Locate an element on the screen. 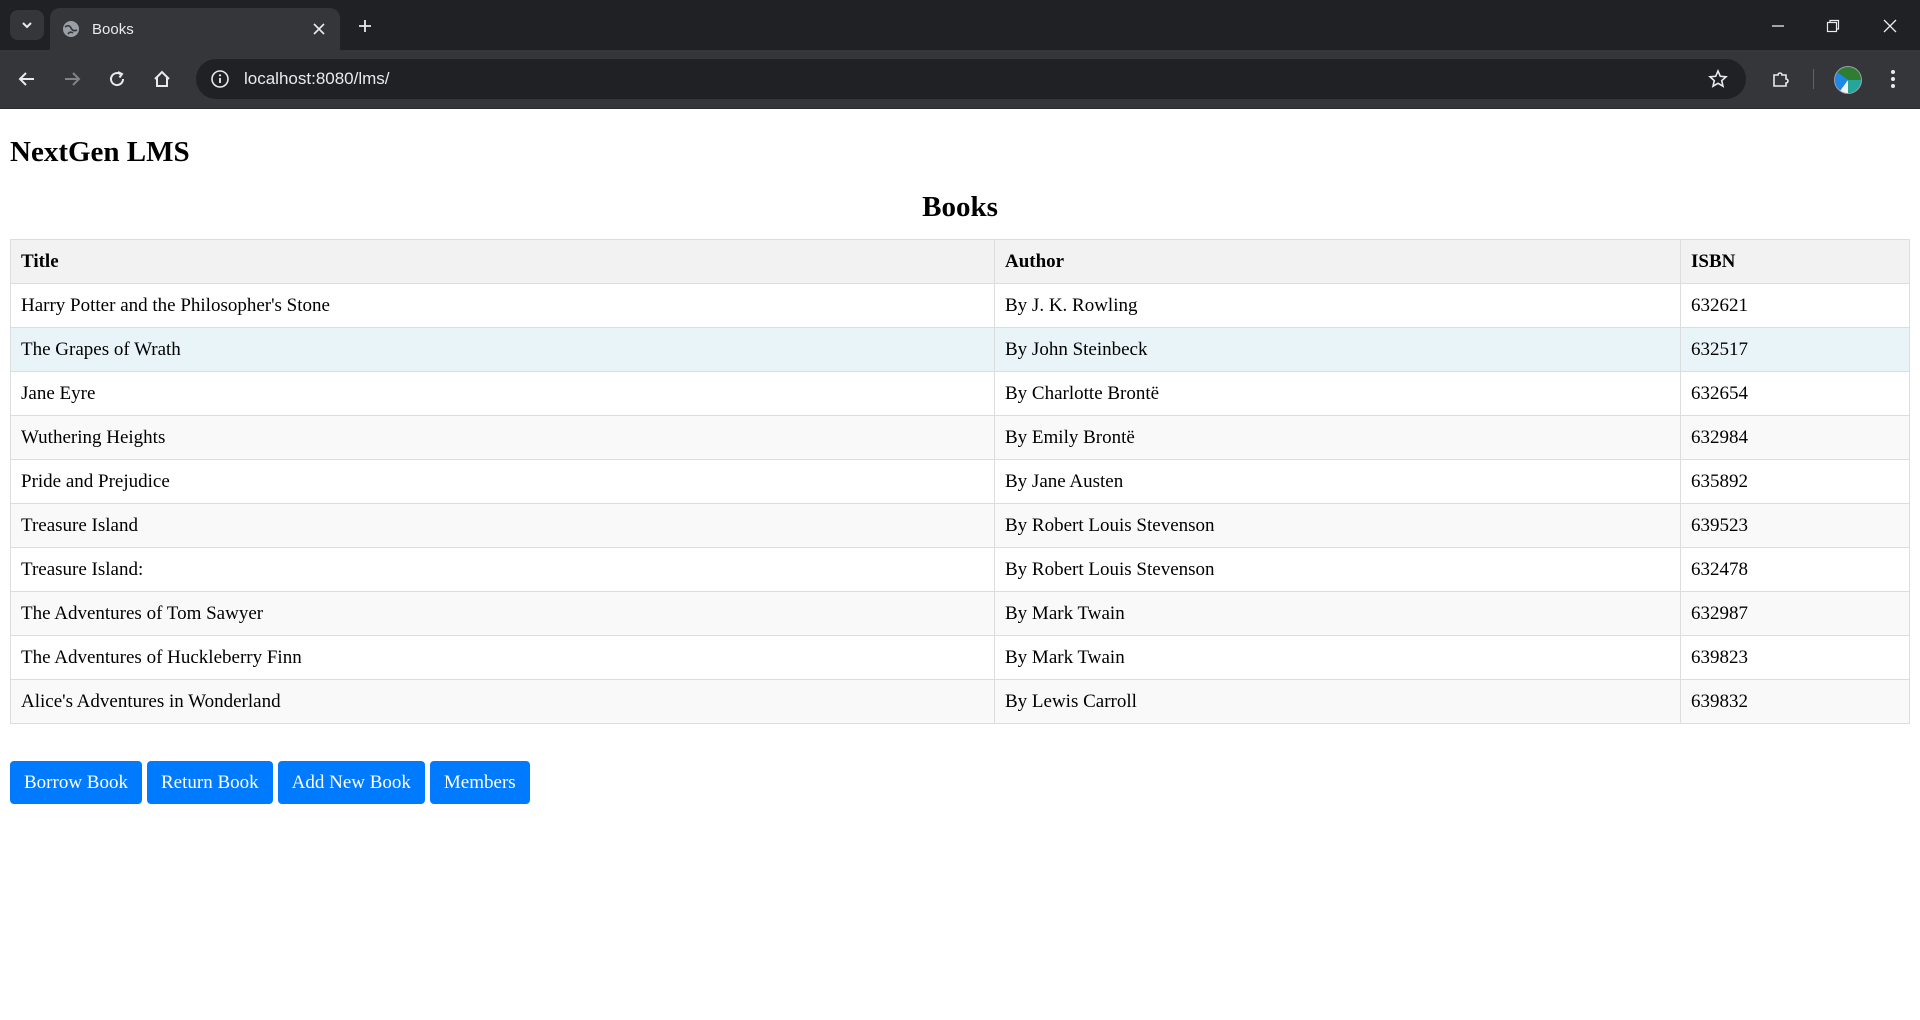  info-icon is located at coordinates (220, 79).